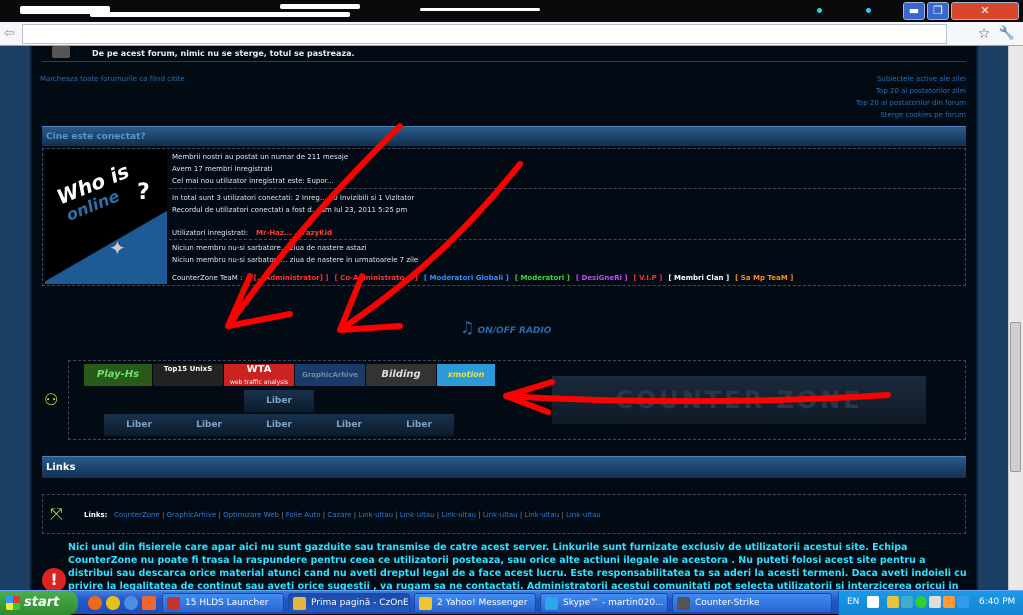 The height and width of the screenshot is (615, 1023). Describe the element at coordinates (873, 602) in the screenshot. I see `help-icon` at that location.